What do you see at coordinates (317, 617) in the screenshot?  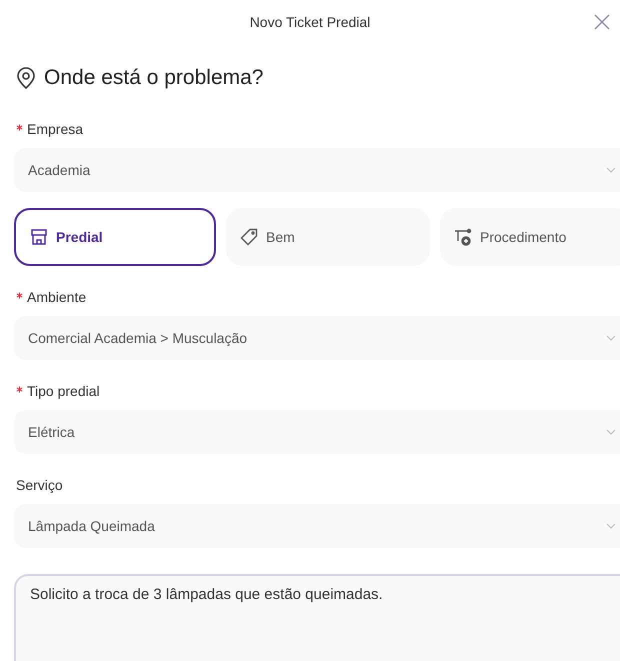 I see `description-field: Solicito a troca de 3 lâmpadas que estão queimadas.` at bounding box center [317, 617].